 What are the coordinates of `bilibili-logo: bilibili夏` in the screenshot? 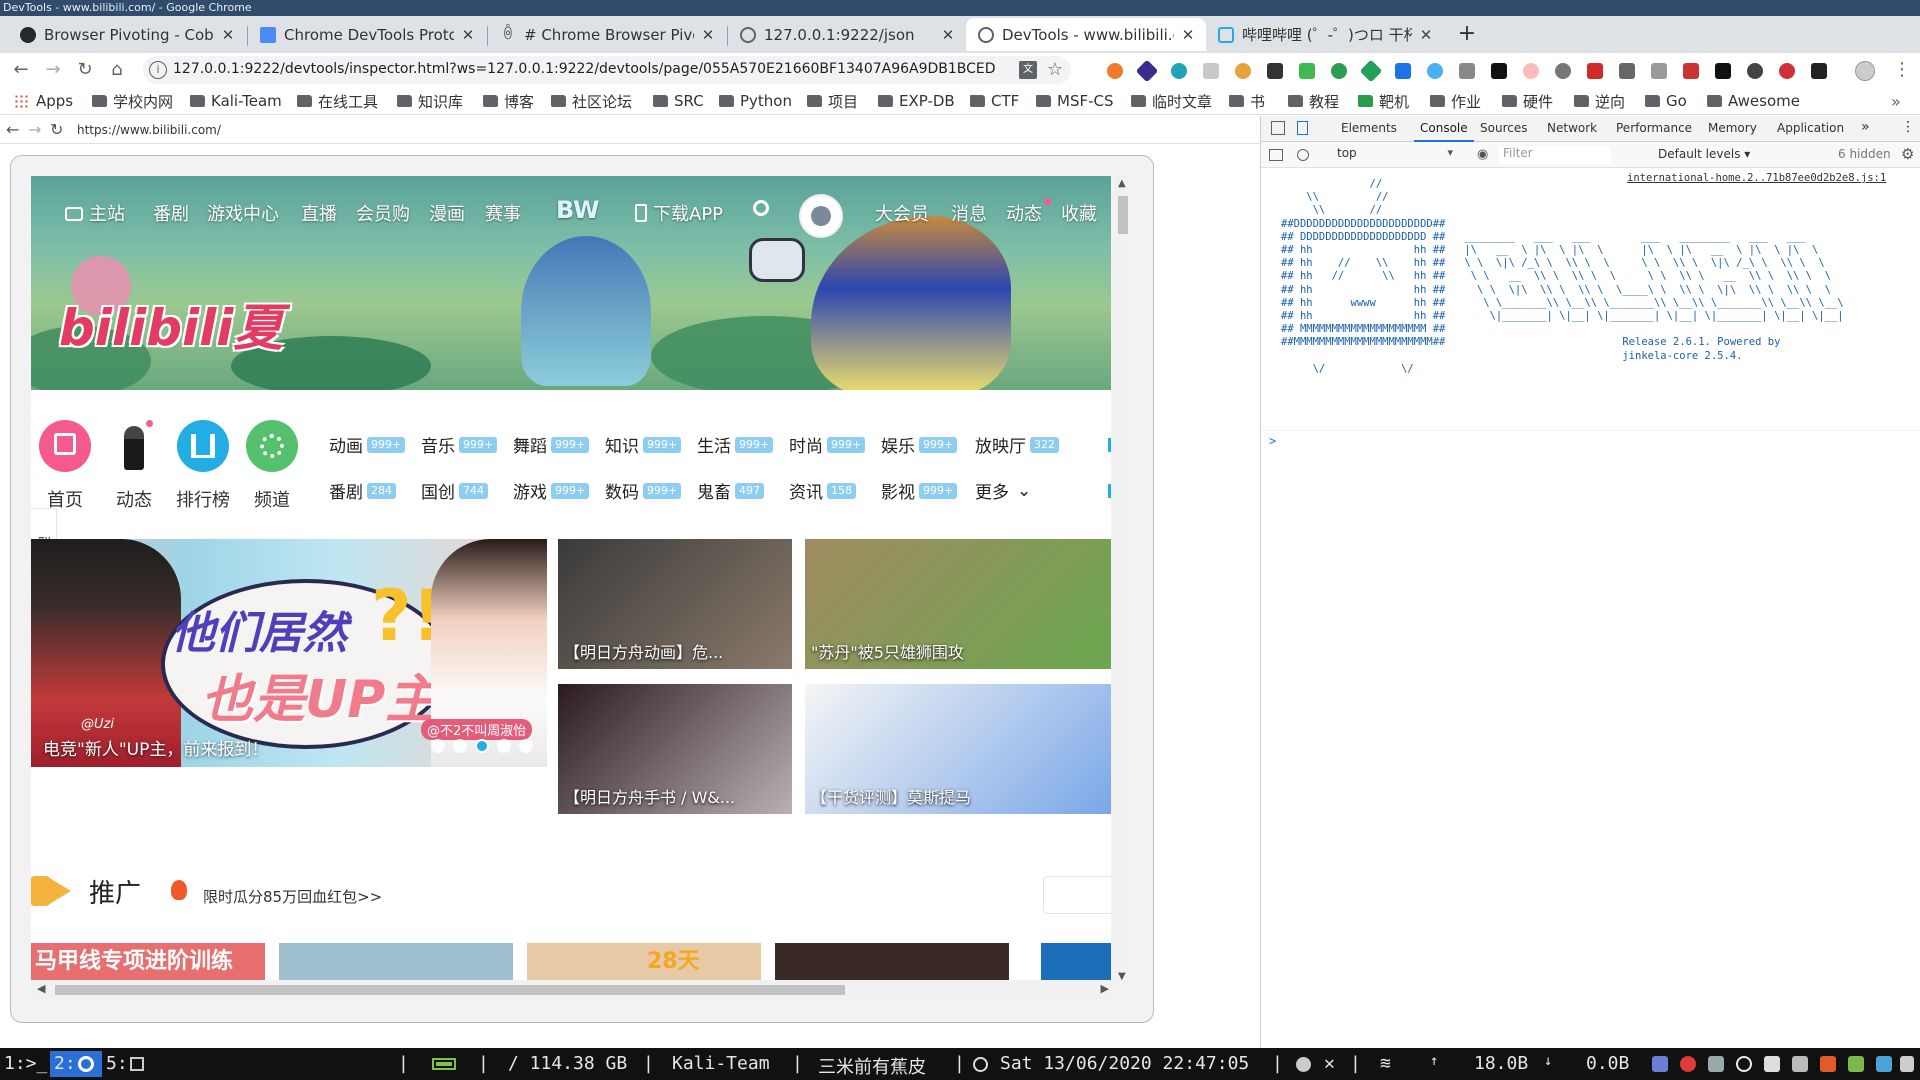 It's located at (171, 324).